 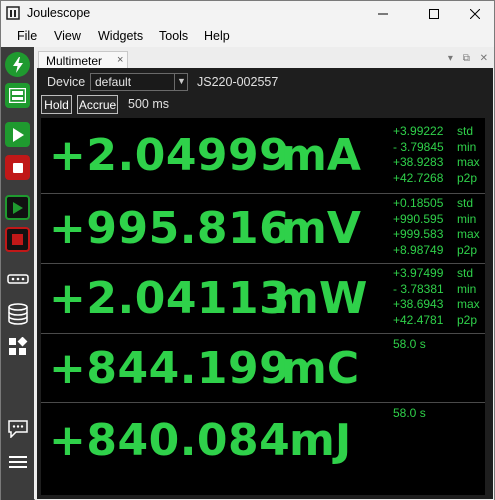 I want to click on device-serial: JS220-002557, so click(x=238, y=82).